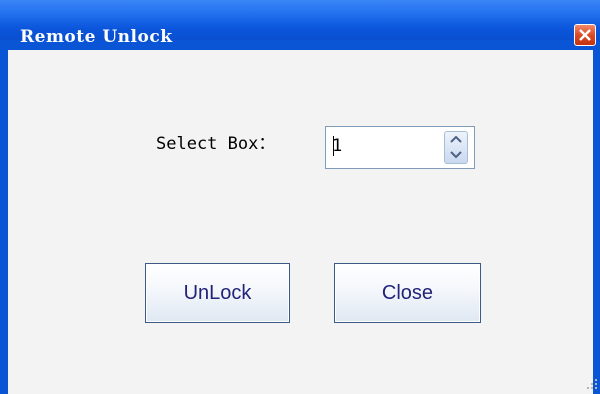 This screenshot has height=394, width=600. I want to click on spinner-down-button, so click(456, 155).